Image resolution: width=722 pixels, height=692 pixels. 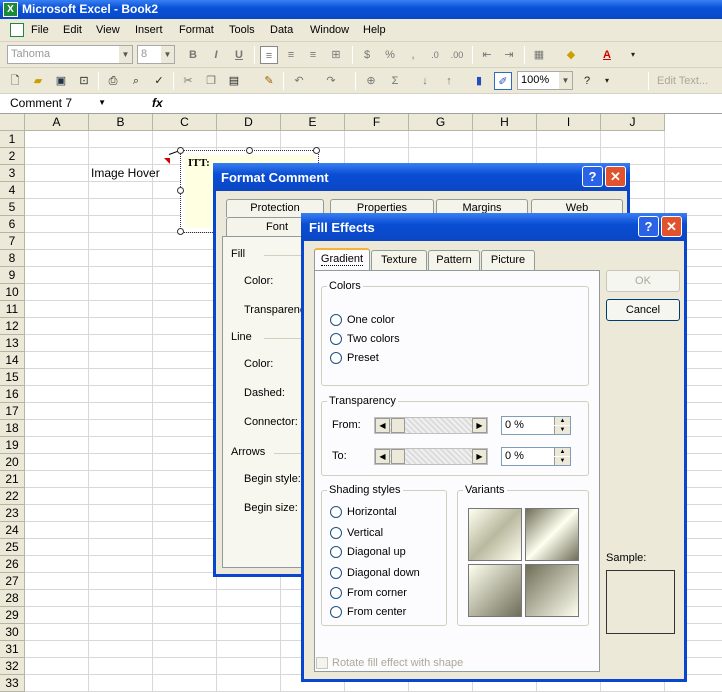 What do you see at coordinates (12, 139) in the screenshot?
I see `row-header-1: 1` at bounding box center [12, 139].